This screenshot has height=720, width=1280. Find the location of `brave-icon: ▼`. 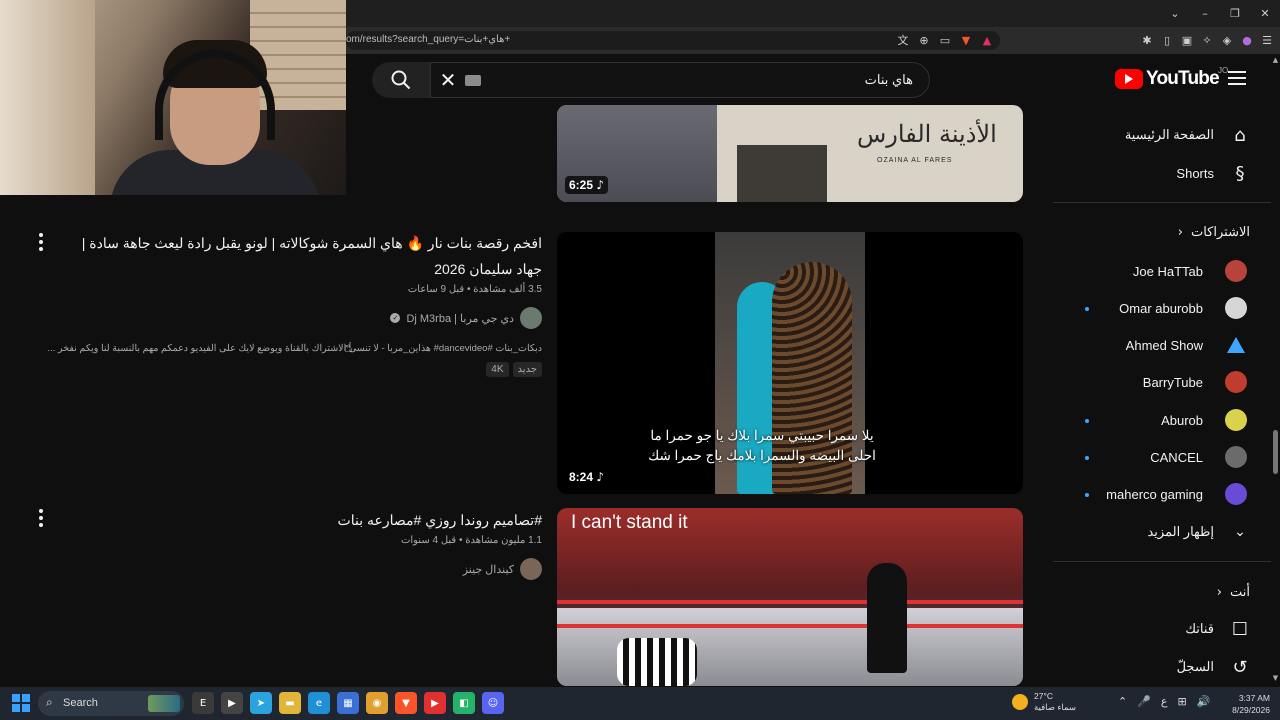

brave-icon: ▼ is located at coordinates (406, 703).